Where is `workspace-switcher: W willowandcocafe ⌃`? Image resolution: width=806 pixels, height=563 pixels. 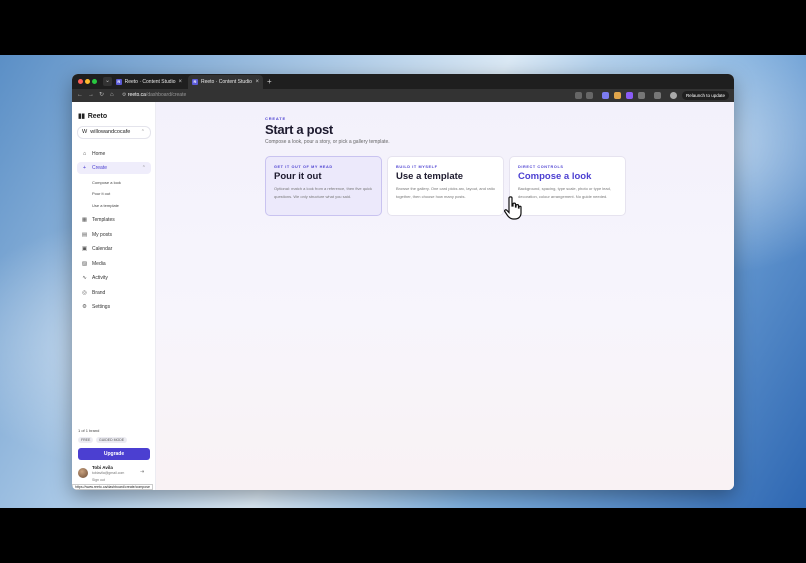 workspace-switcher: W willowandcocafe ⌃ is located at coordinates (114, 132).